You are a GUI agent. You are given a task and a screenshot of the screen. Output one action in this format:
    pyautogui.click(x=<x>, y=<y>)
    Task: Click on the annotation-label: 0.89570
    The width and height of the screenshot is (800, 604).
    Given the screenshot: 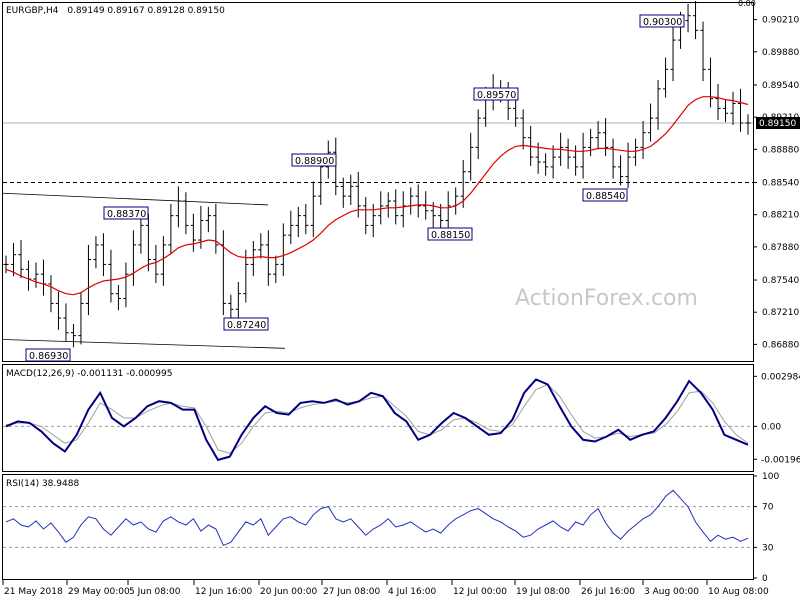 What is the action you would take?
    pyautogui.click(x=496, y=95)
    